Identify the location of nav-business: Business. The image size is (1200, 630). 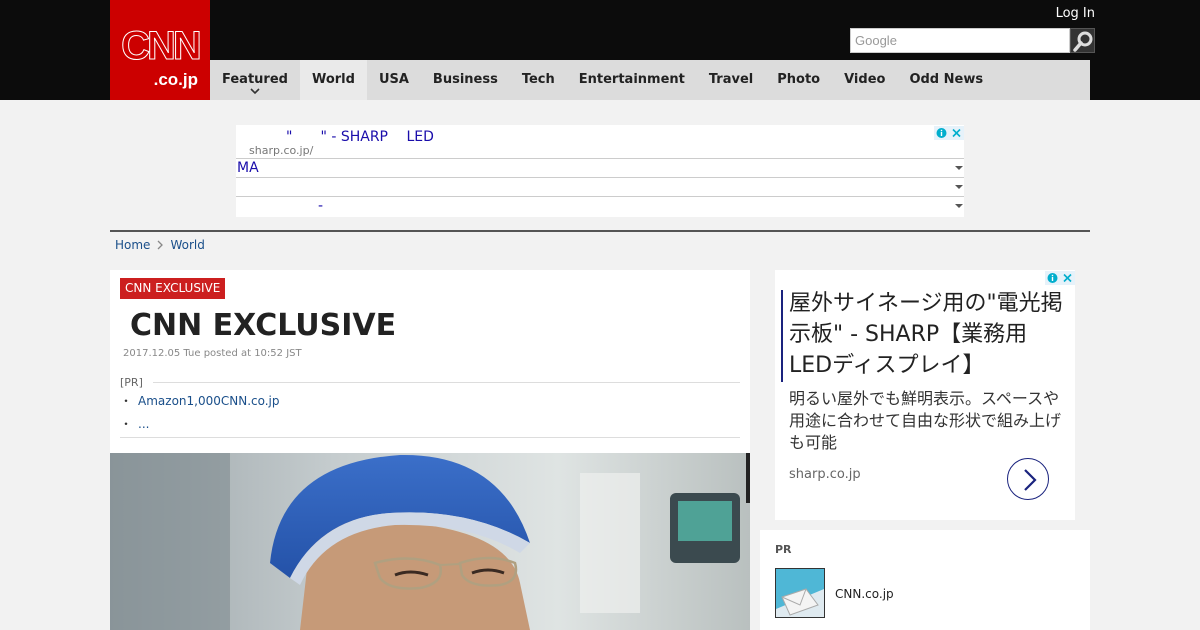
(465, 80).